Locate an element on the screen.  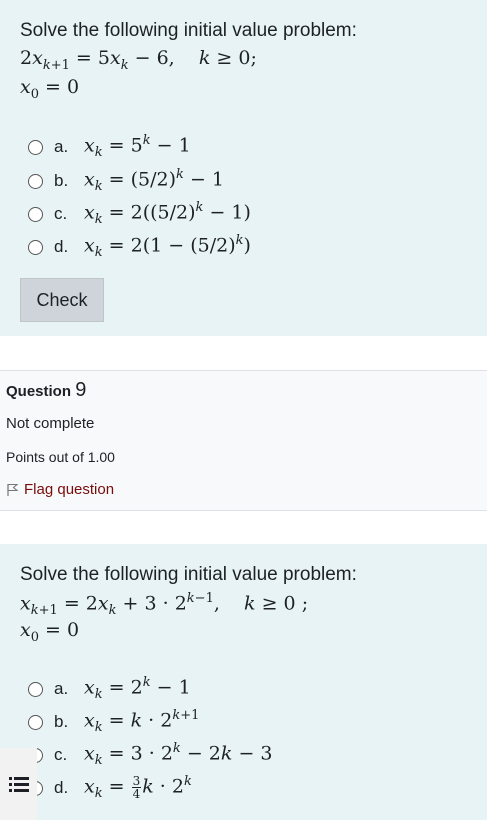
question-1-initial-condition: x0 = 0 is located at coordinates (50, 89).